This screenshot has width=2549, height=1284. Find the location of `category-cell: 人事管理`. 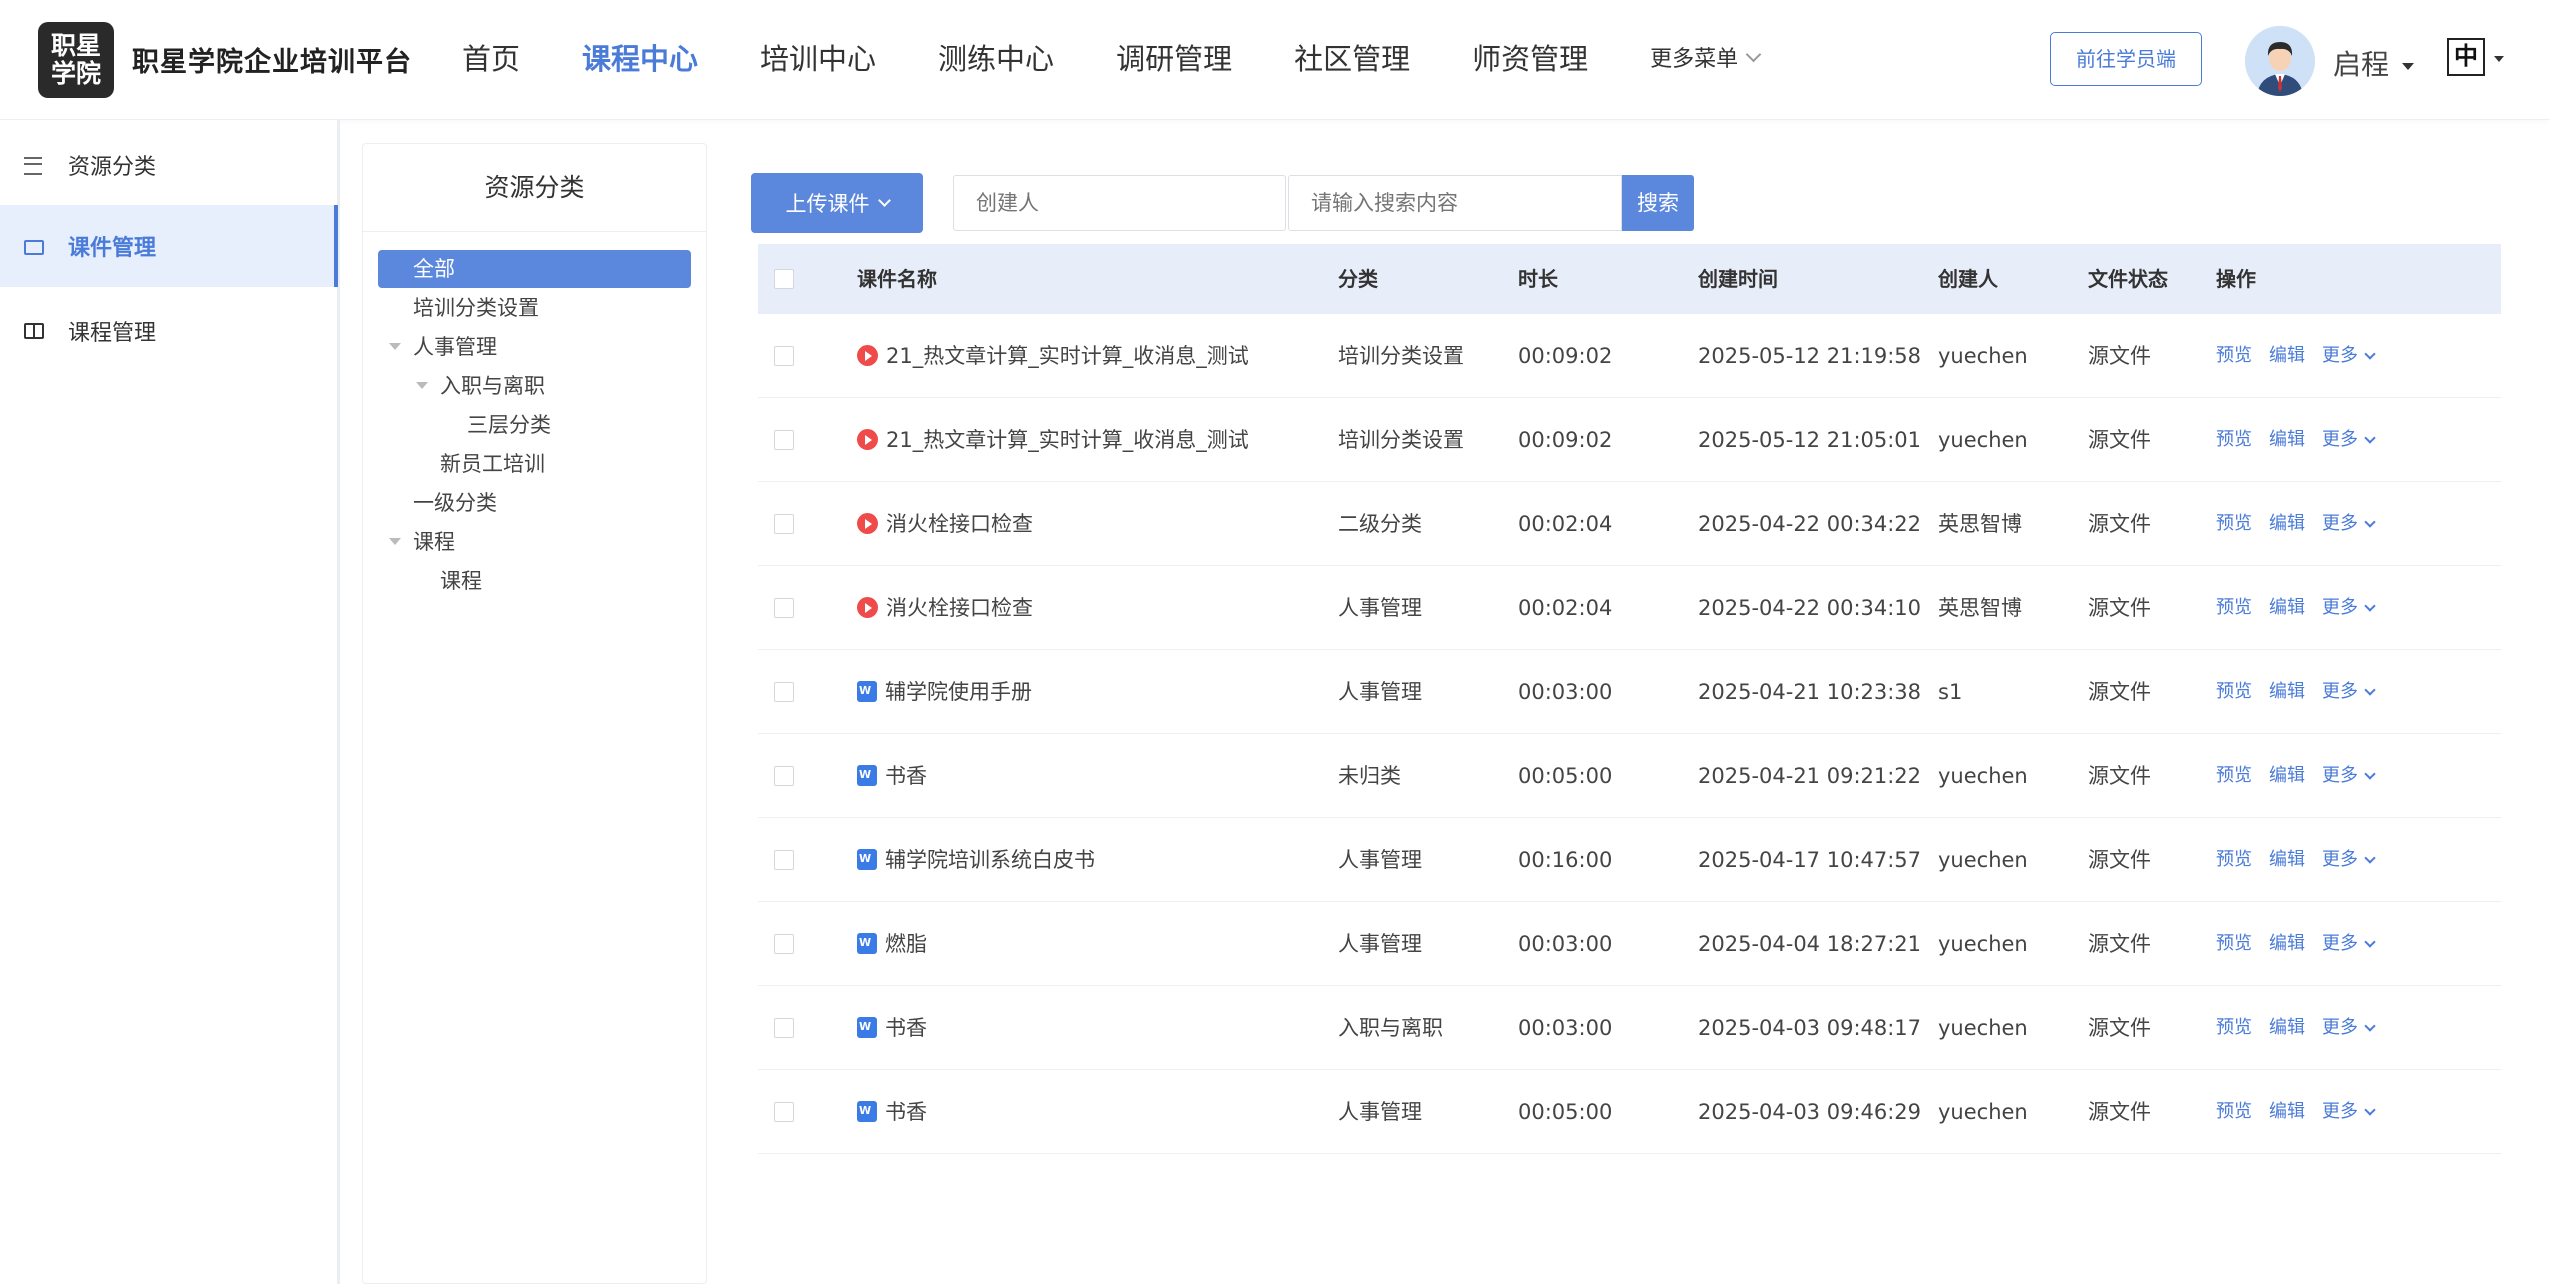

category-cell: 人事管理 is located at coordinates (1380, 608).